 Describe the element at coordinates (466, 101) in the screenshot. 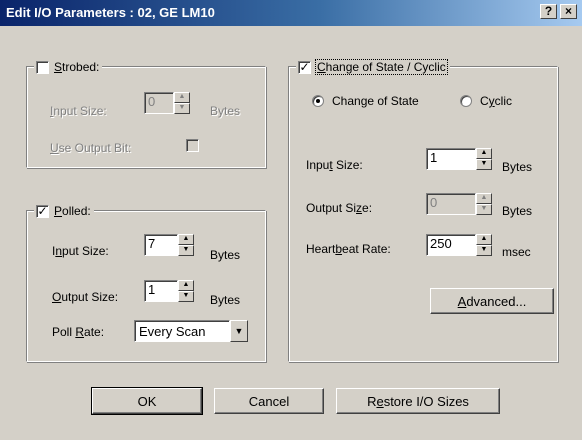

I see `radio-cyclic-icon` at that location.